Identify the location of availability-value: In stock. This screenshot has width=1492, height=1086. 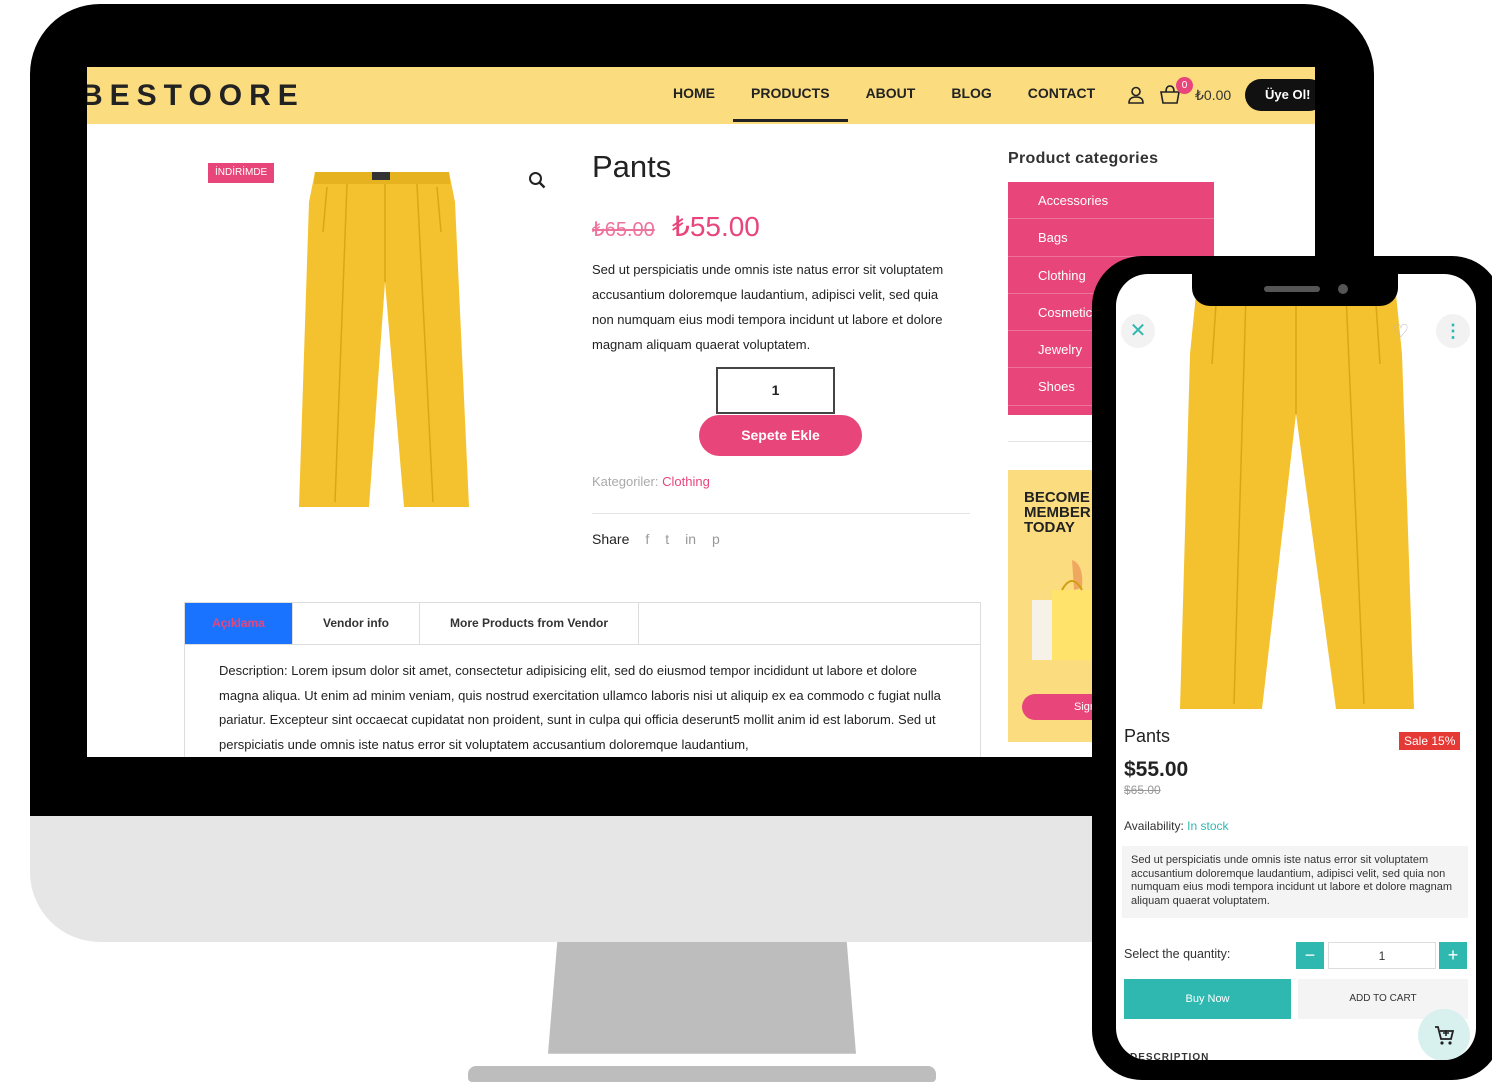
(1208, 826).